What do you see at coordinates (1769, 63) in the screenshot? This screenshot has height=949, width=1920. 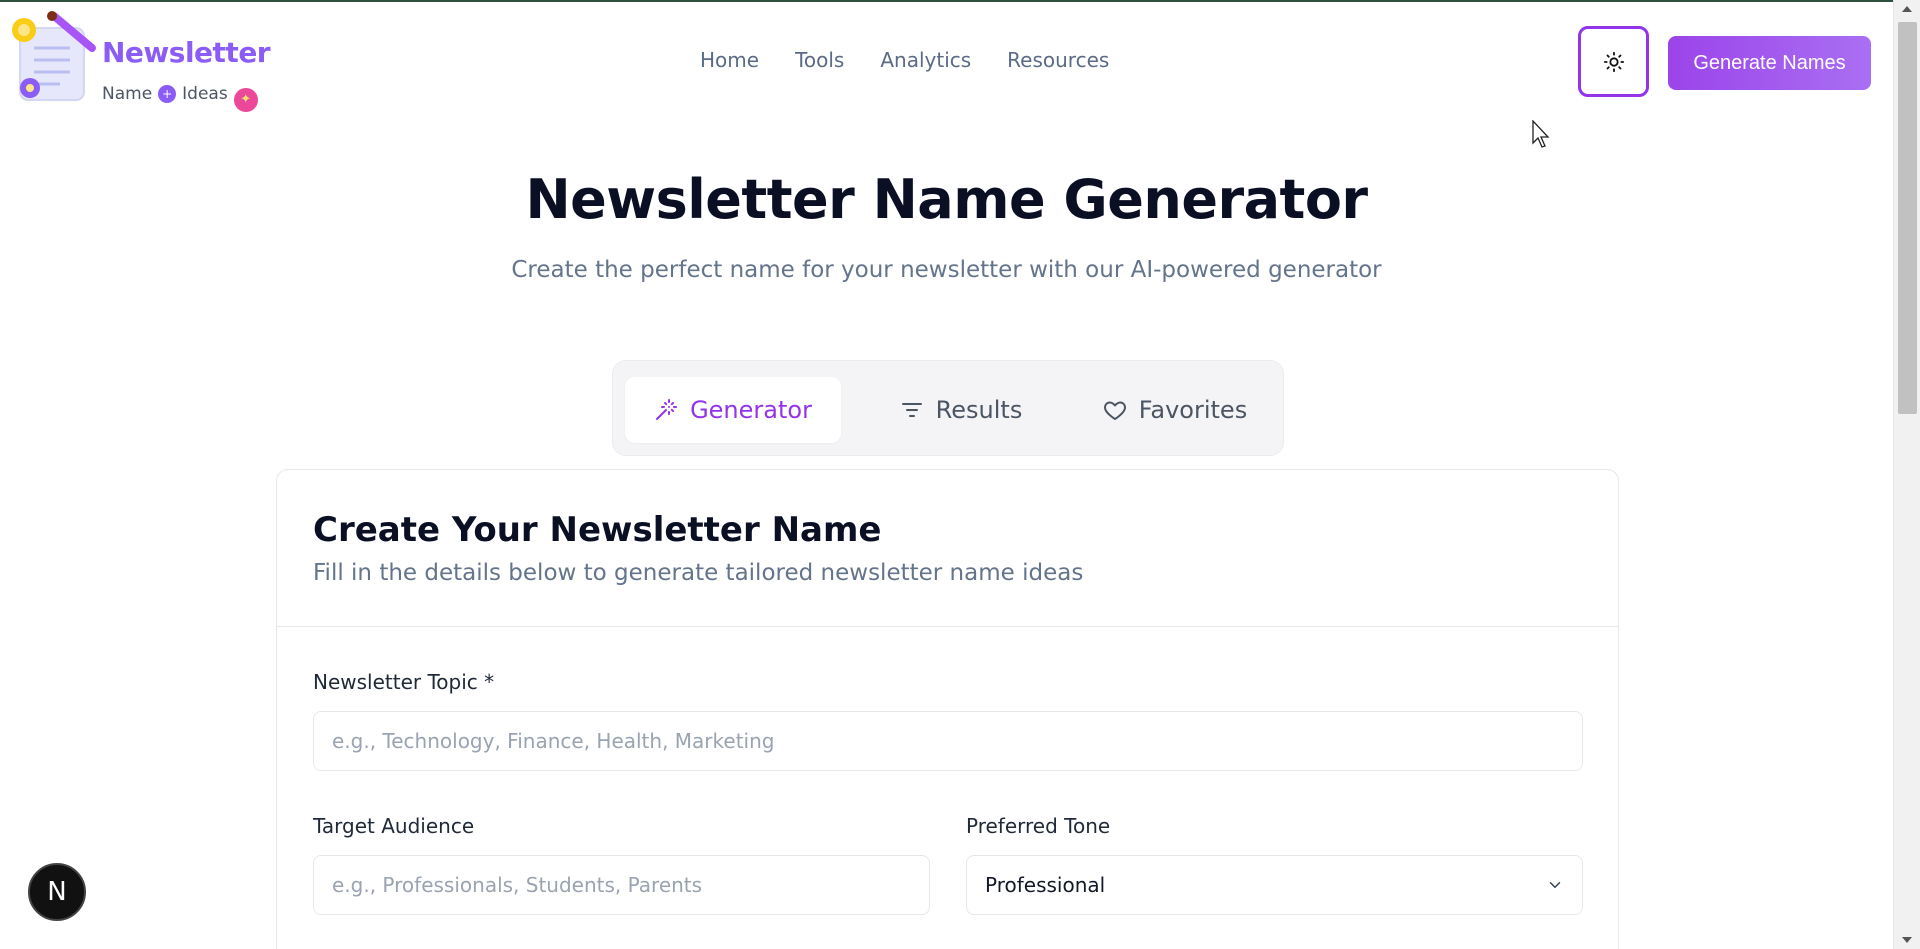 I see `generate-names-button: Generate Names` at bounding box center [1769, 63].